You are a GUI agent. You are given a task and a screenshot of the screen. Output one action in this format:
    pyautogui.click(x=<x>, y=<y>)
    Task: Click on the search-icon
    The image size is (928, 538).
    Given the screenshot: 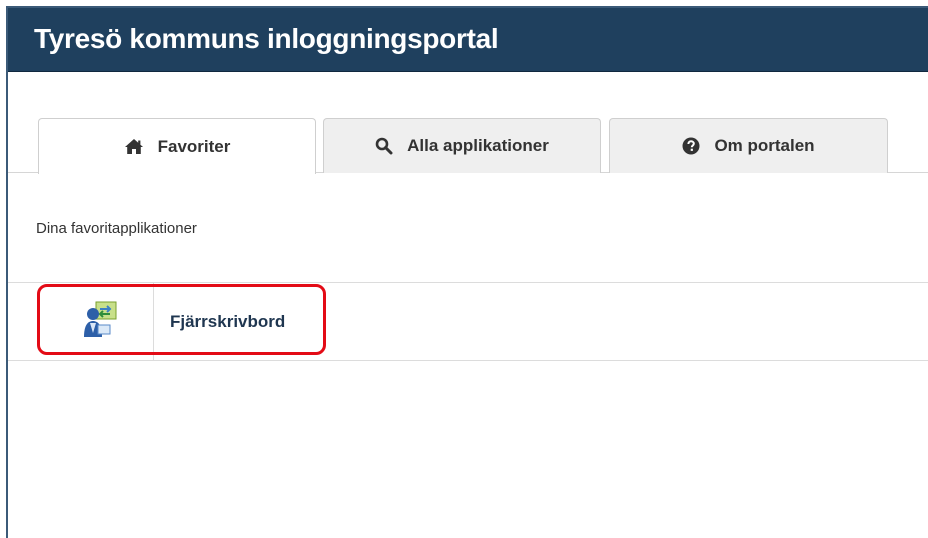 What is the action you would take?
    pyautogui.click(x=384, y=146)
    